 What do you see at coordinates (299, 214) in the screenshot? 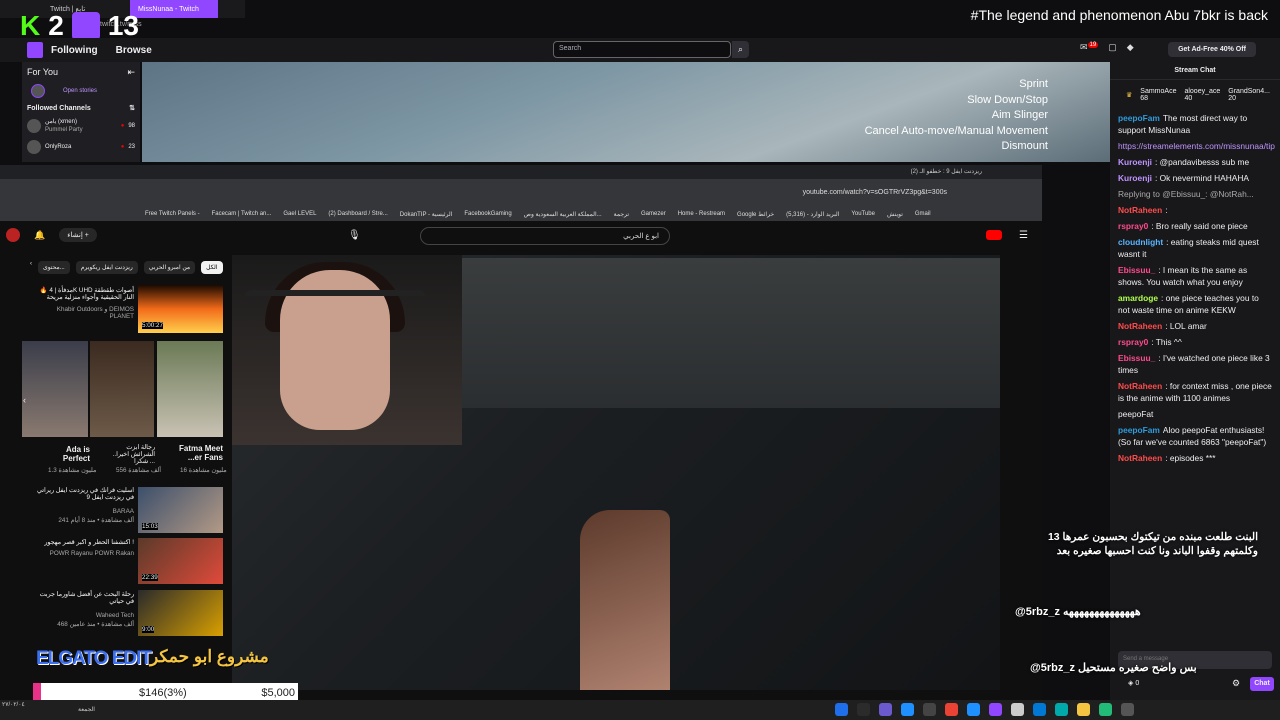
I see `bookmark-item: Gael LEVEL` at bounding box center [299, 214].